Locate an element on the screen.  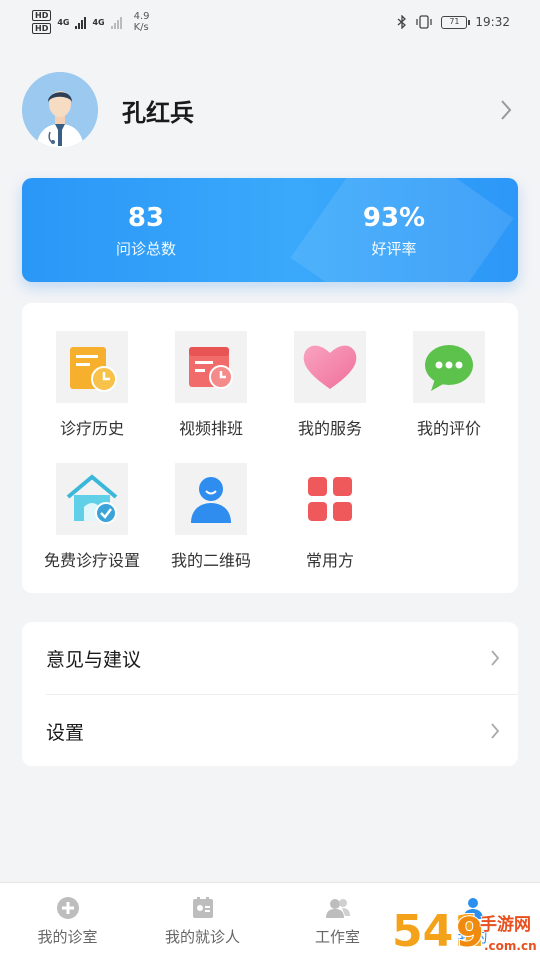
patient-card-icon is located at coordinates (202, 907).